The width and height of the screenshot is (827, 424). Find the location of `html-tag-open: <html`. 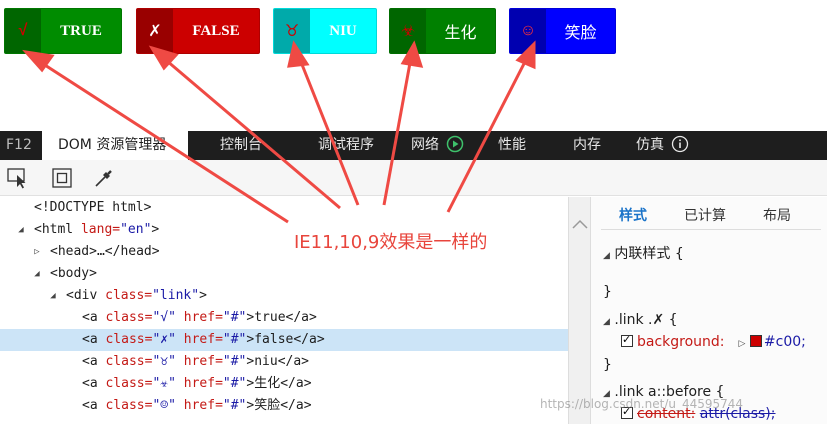

html-tag-open: <html is located at coordinates (57, 229).